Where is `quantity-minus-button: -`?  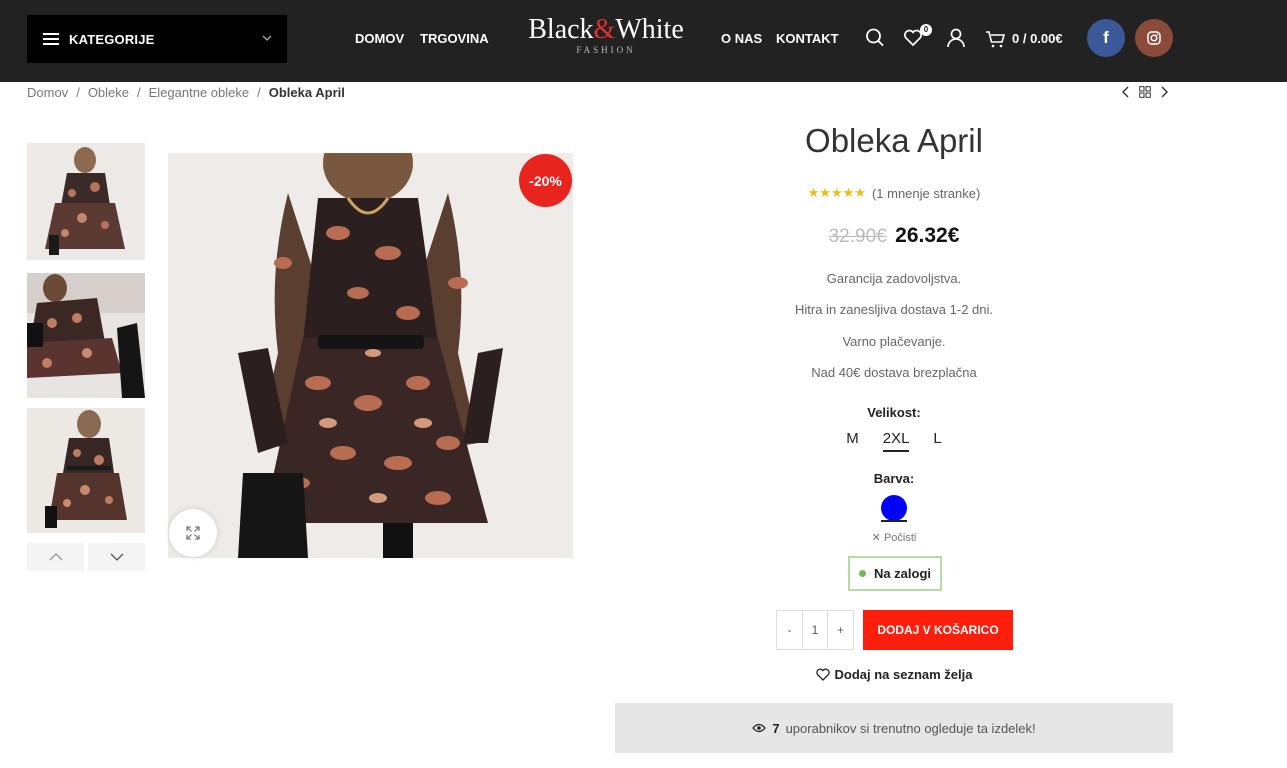
quantity-minus-button: - is located at coordinates (789, 630).